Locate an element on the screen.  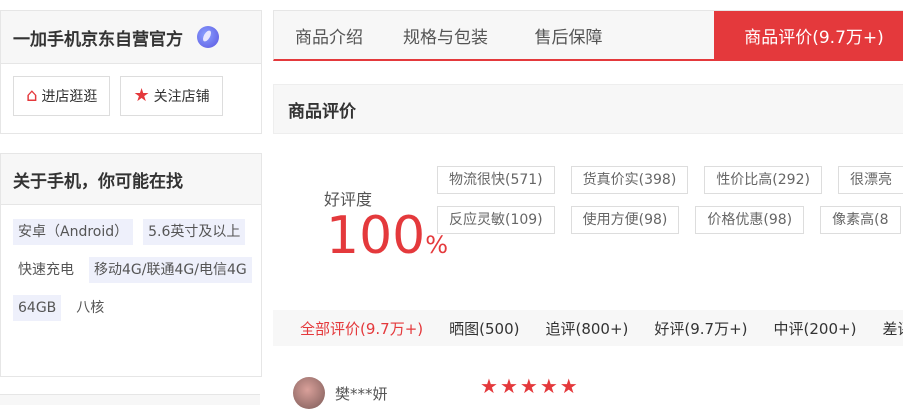
home-icon: ⌂ is located at coordinates (32, 95).